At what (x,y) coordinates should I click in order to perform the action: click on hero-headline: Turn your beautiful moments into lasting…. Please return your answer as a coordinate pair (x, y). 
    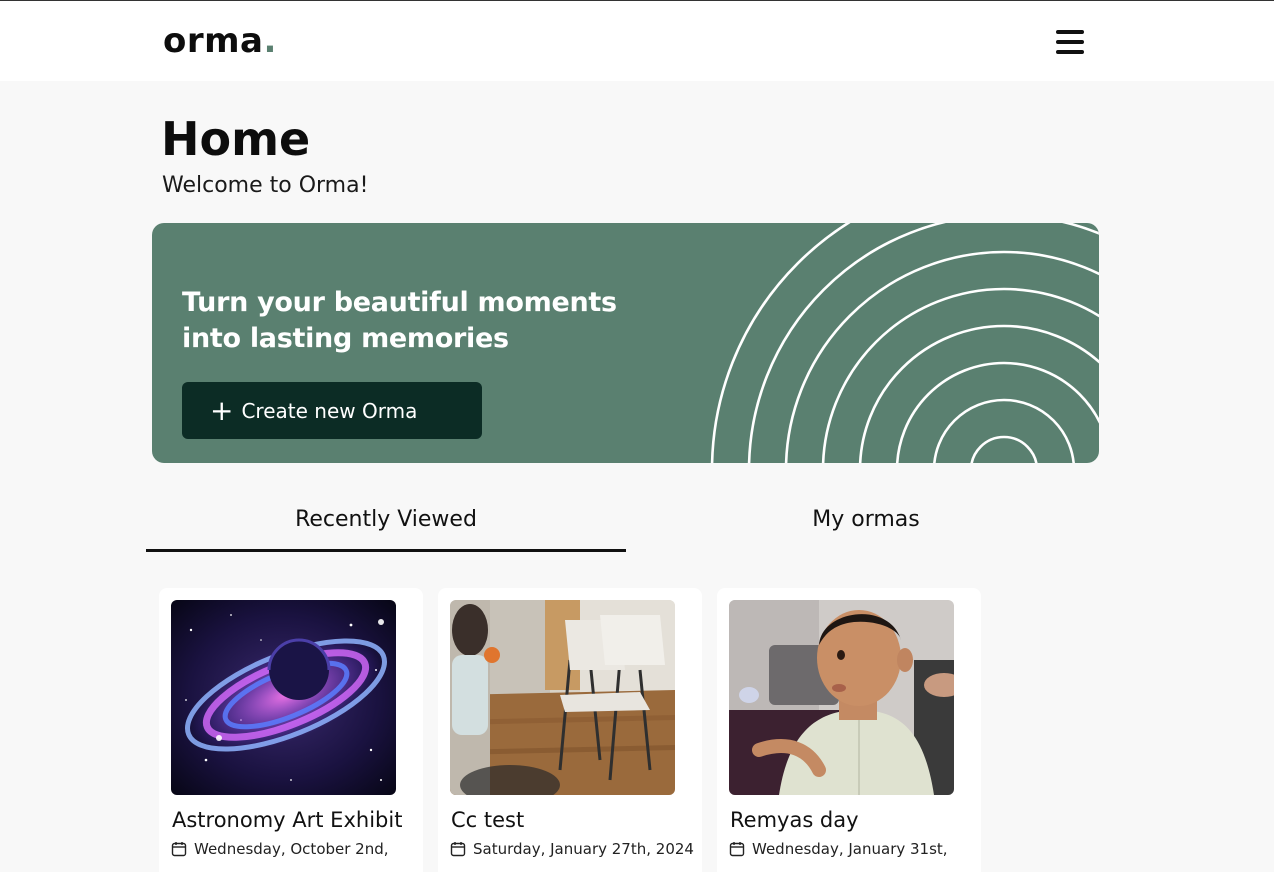
    Looking at the image, I should click on (399, 320).